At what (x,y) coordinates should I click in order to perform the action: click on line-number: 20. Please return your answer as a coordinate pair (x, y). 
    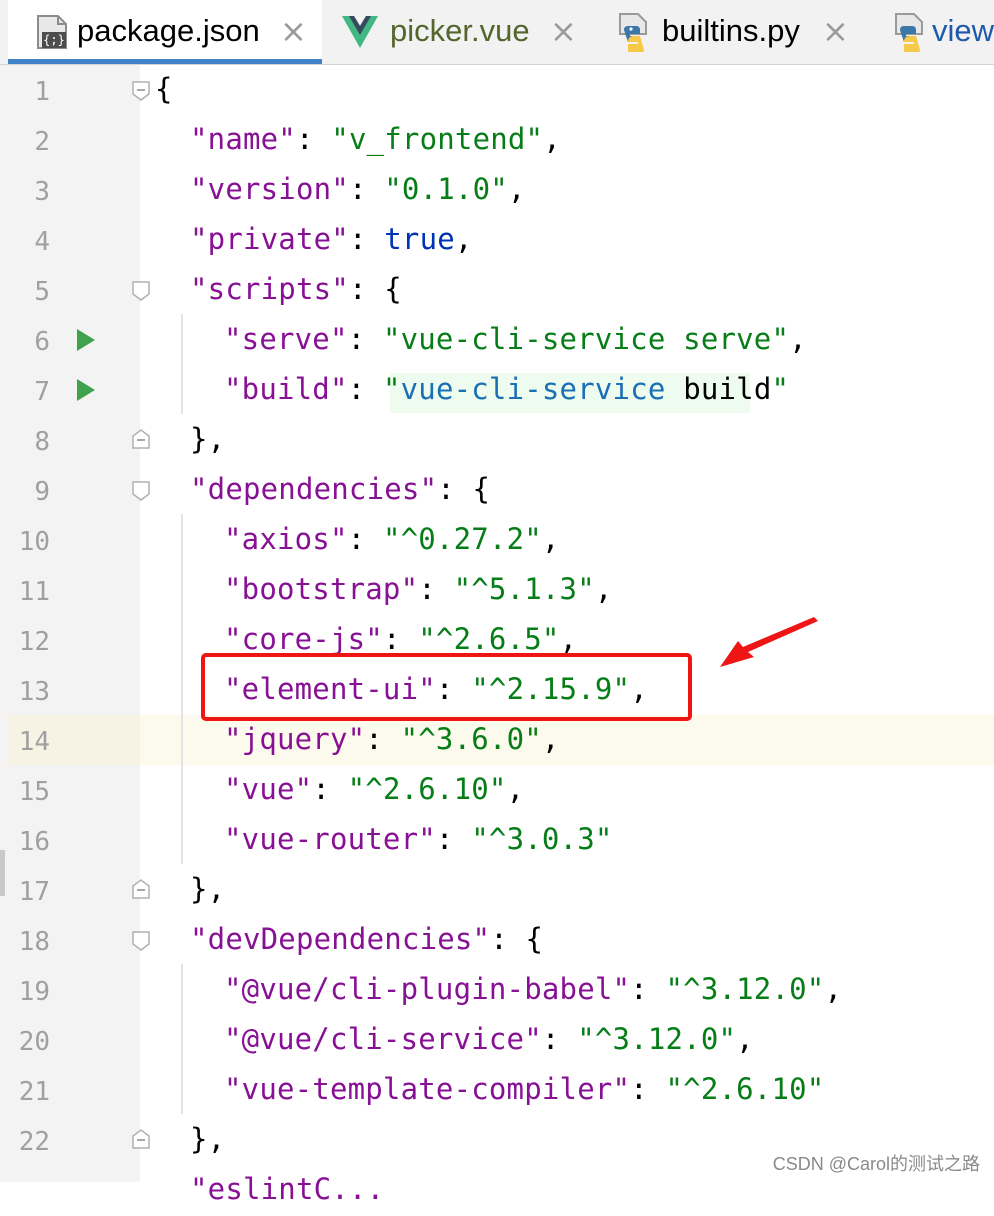
    Looking at the image, I should click on (34, 1042).